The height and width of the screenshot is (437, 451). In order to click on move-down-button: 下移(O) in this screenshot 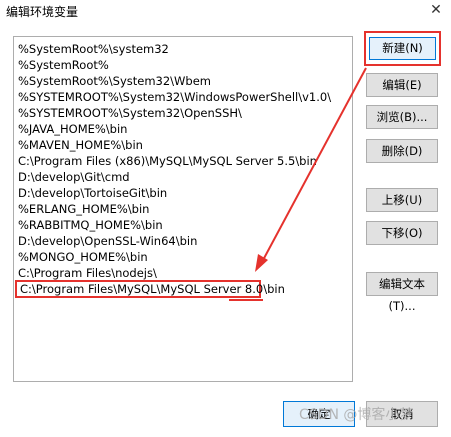, I will do `click(402, 233)`.